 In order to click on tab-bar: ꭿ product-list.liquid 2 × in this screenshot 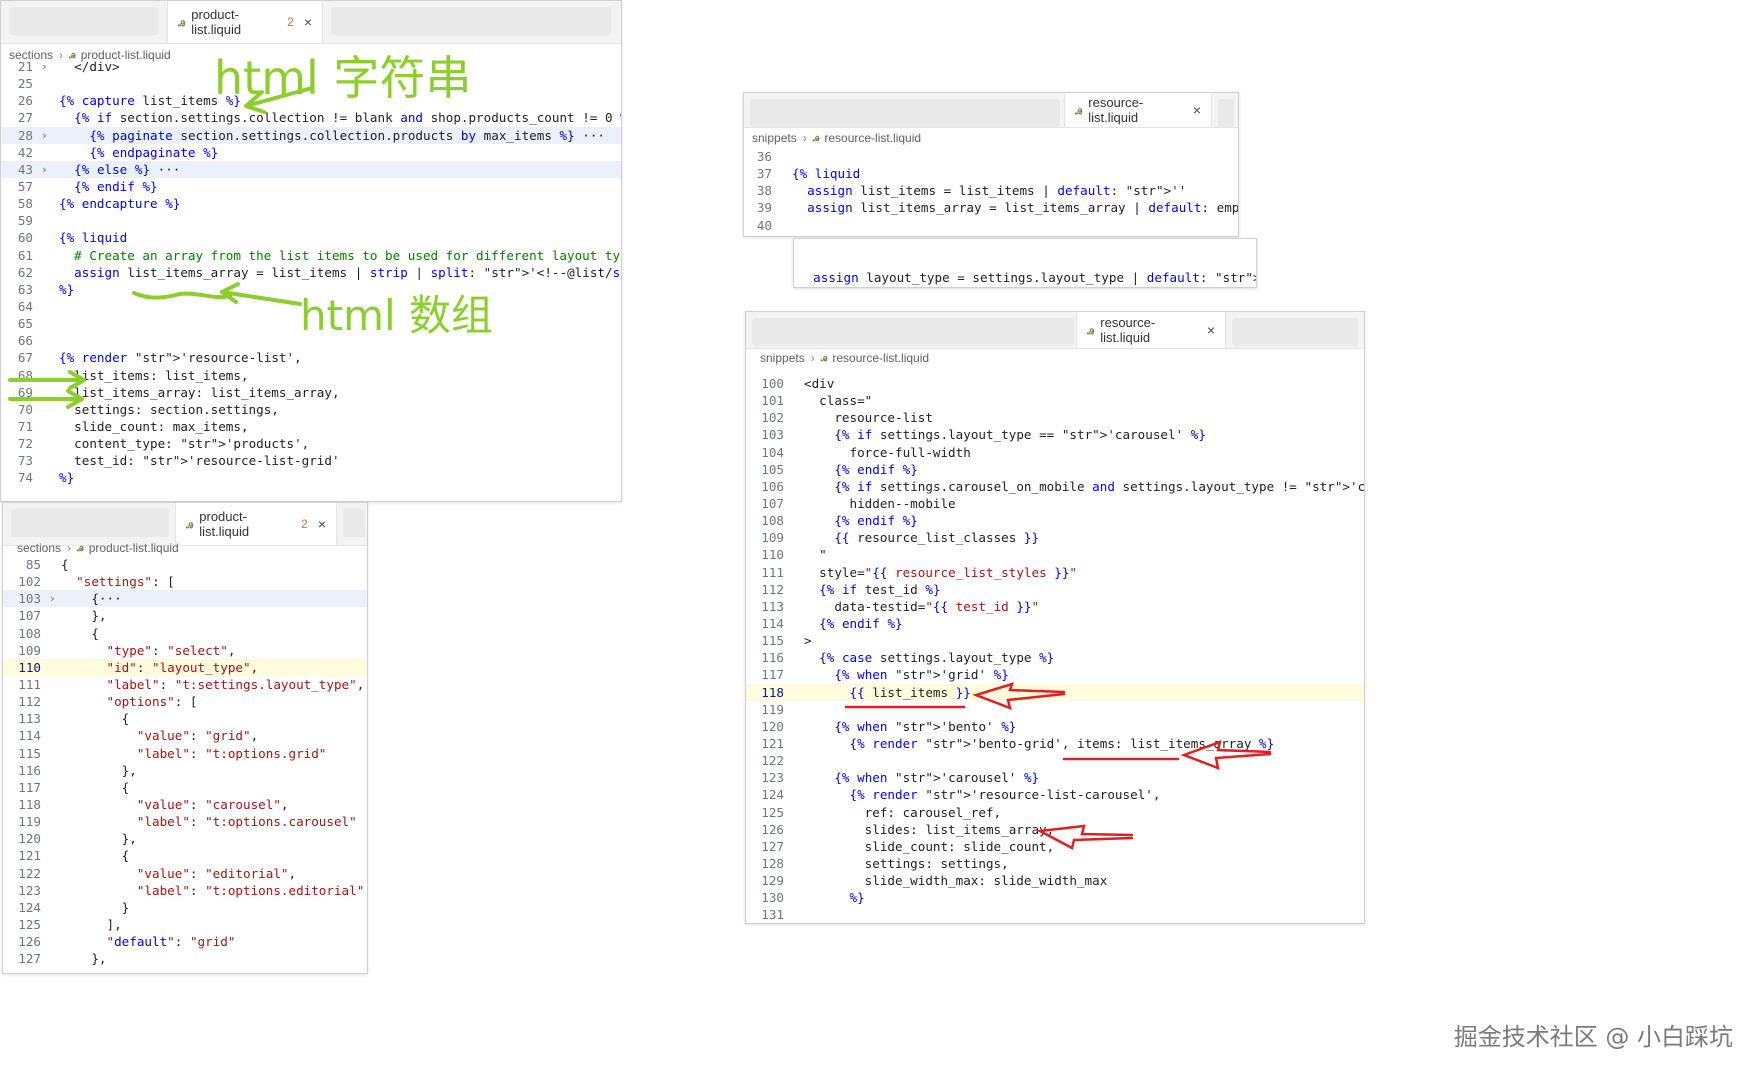, I will do `click(311, 22)`.